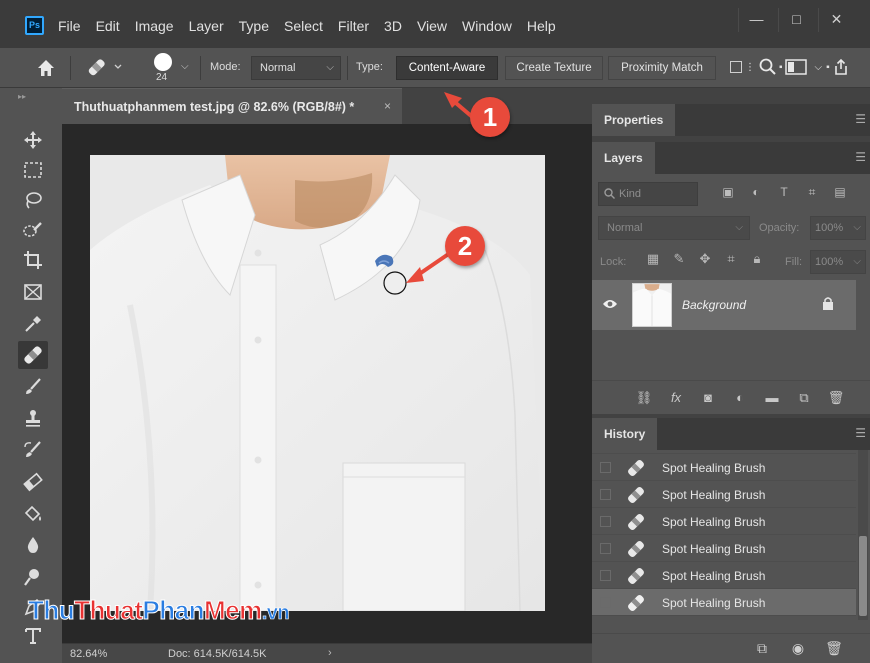  Describe the element at coordinates (795, 67) in the screenshot. I see `workspace-icon` at that location.